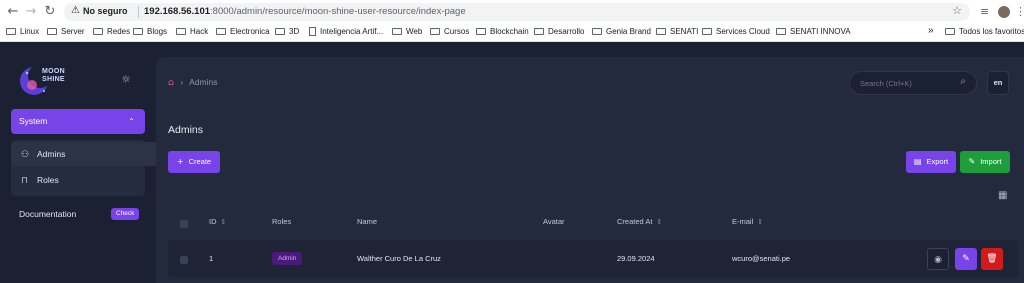  Describe the element at coordinates (105, 11) in the screenshot. I see `security-label: No seguro` at that location.